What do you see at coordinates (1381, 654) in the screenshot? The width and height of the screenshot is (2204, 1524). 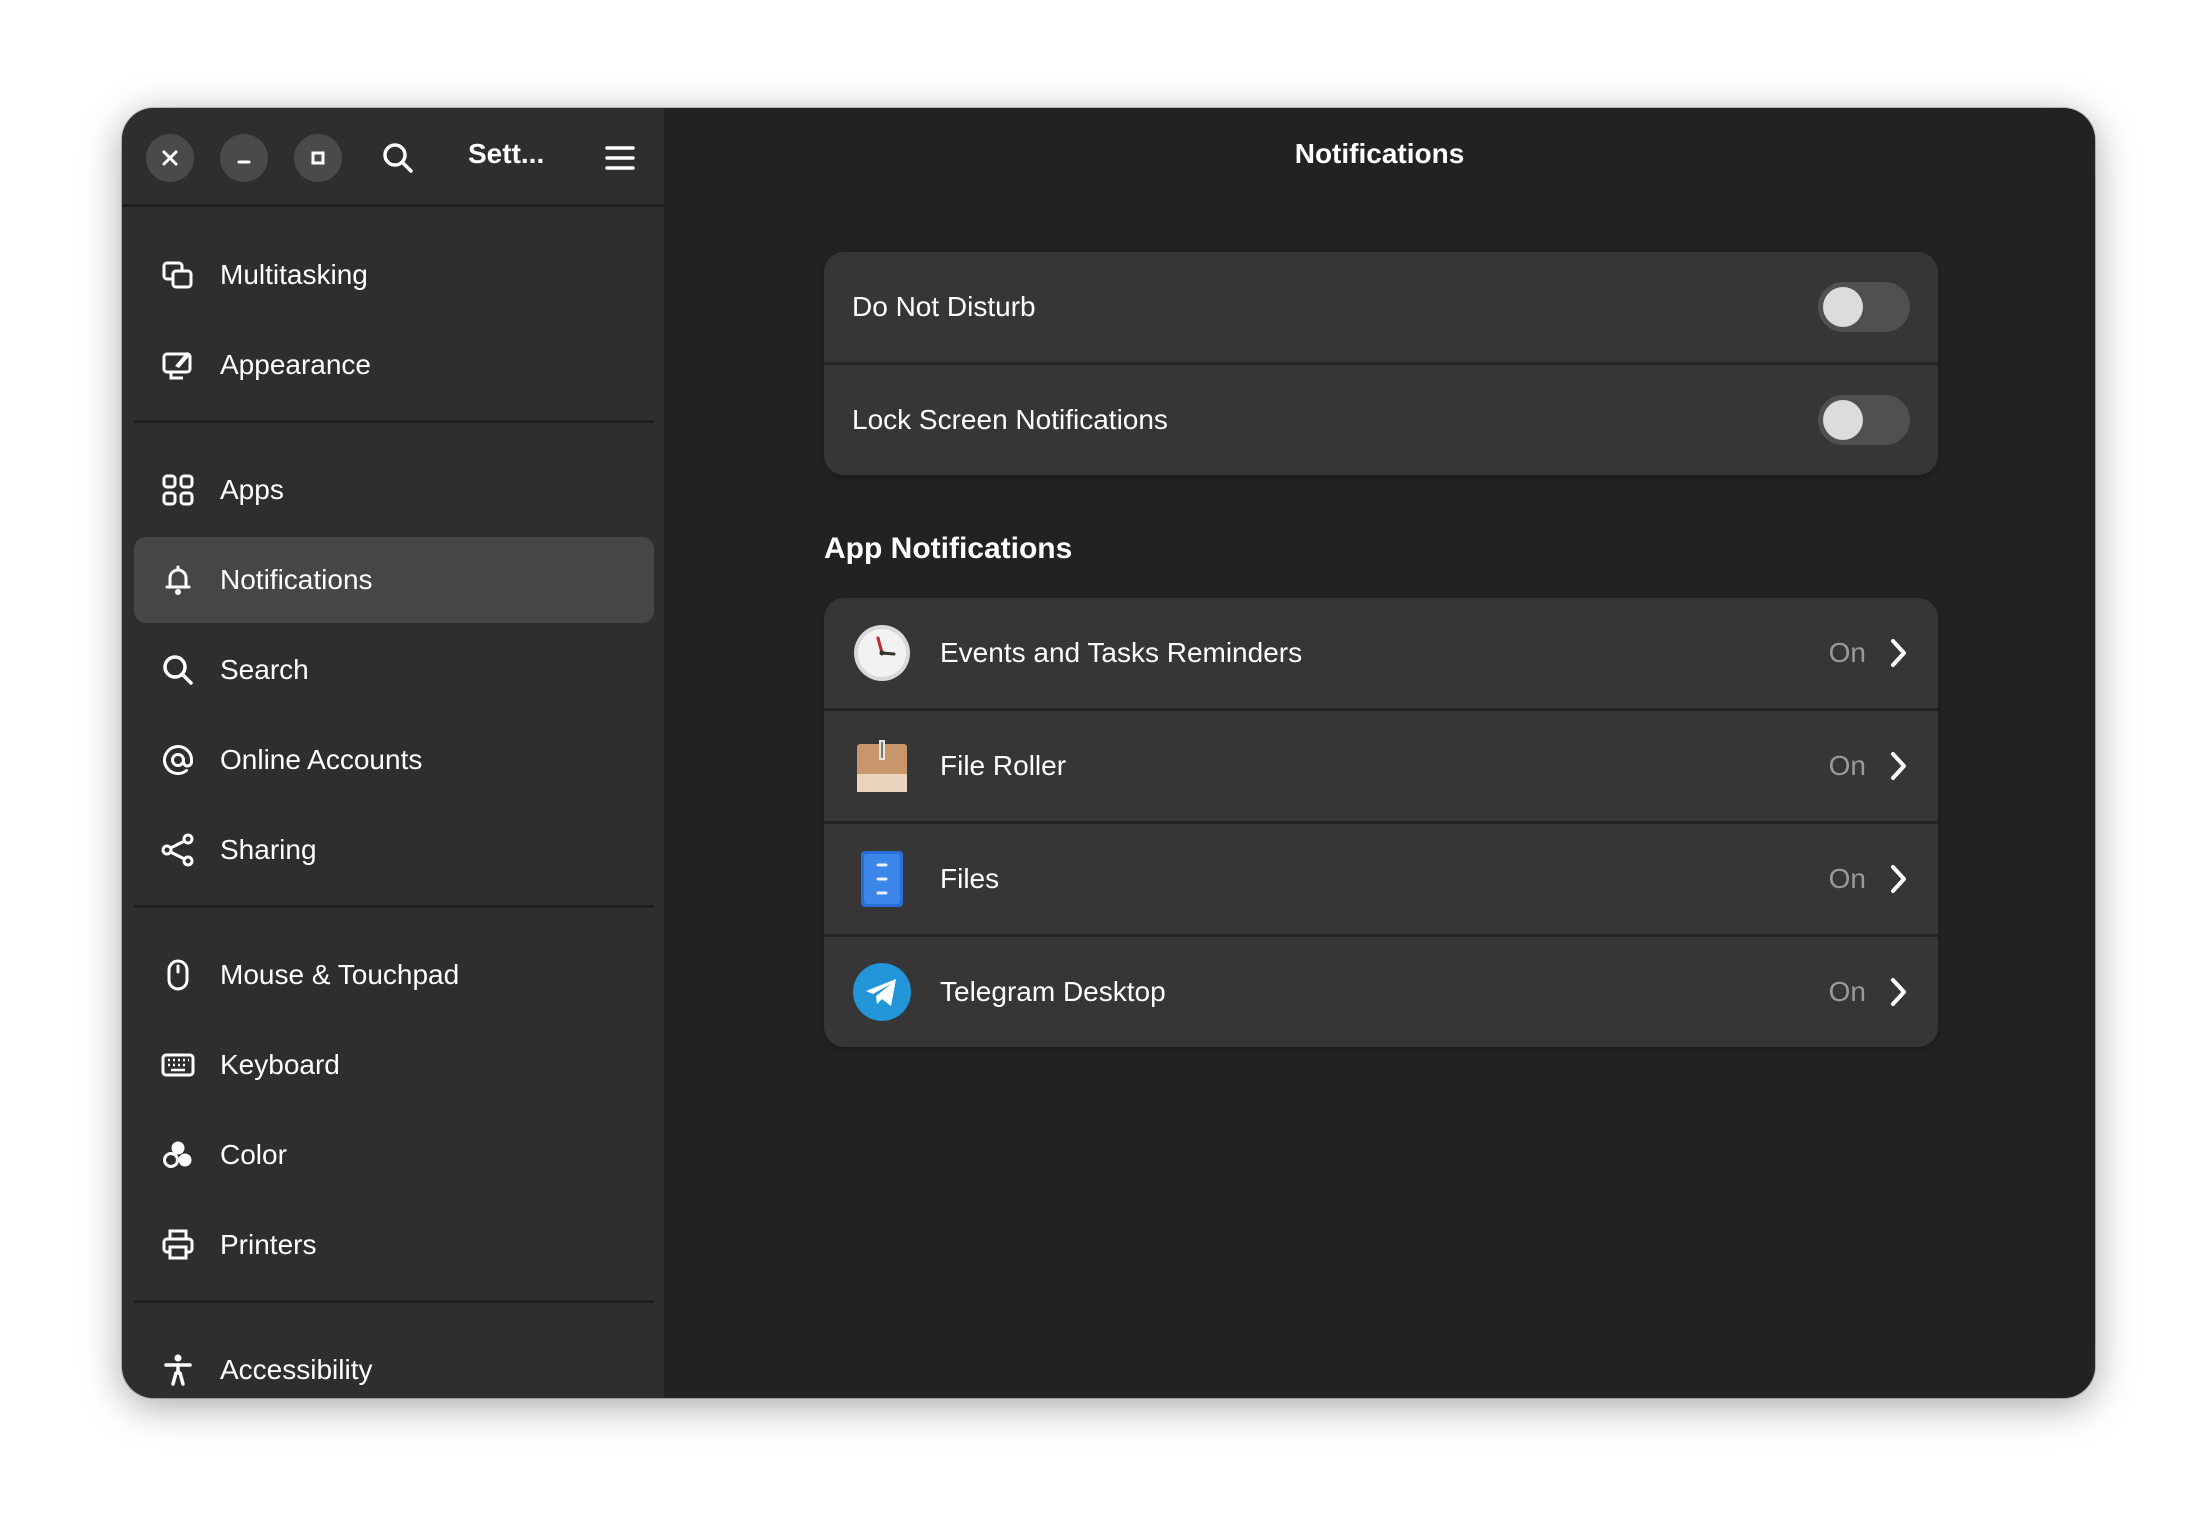 I see `app-row-events-and-tasks-reminders: Events and Tasks Reminders On` at bounding box center [1381, 654].